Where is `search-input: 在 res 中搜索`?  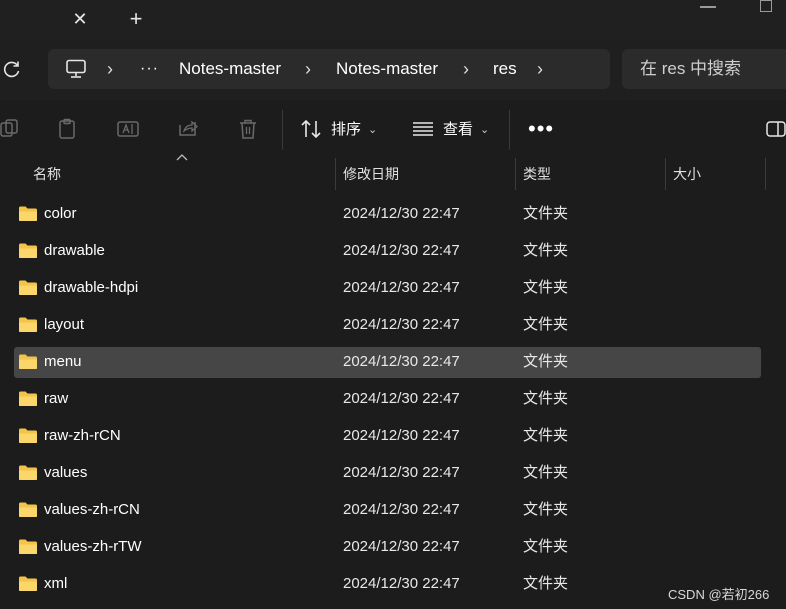
search-input: 在 res 中搜索 is located at coordinates (690, 69).